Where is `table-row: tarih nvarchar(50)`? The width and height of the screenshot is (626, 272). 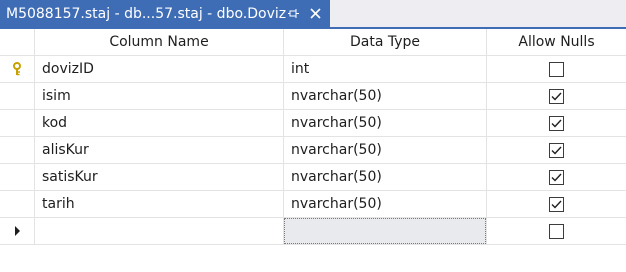
table-row: tarih nvarchar(50) is located at coordinates (313, 204).